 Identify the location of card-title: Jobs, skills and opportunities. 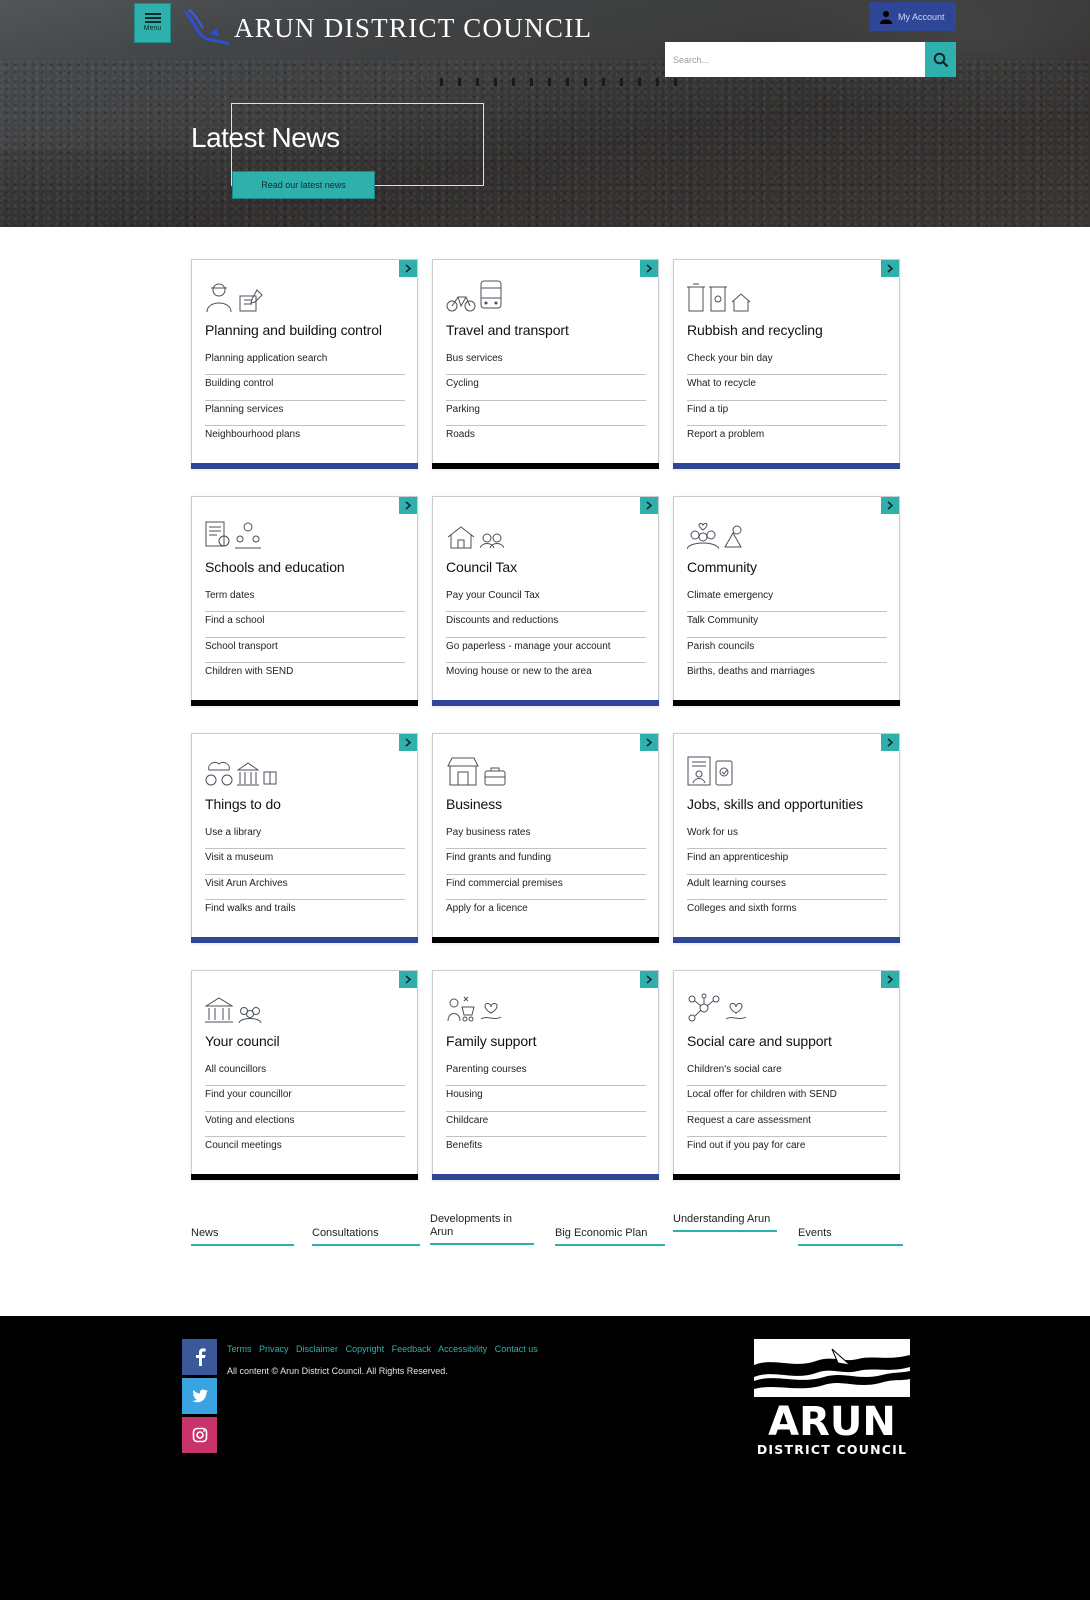
(775, 804).